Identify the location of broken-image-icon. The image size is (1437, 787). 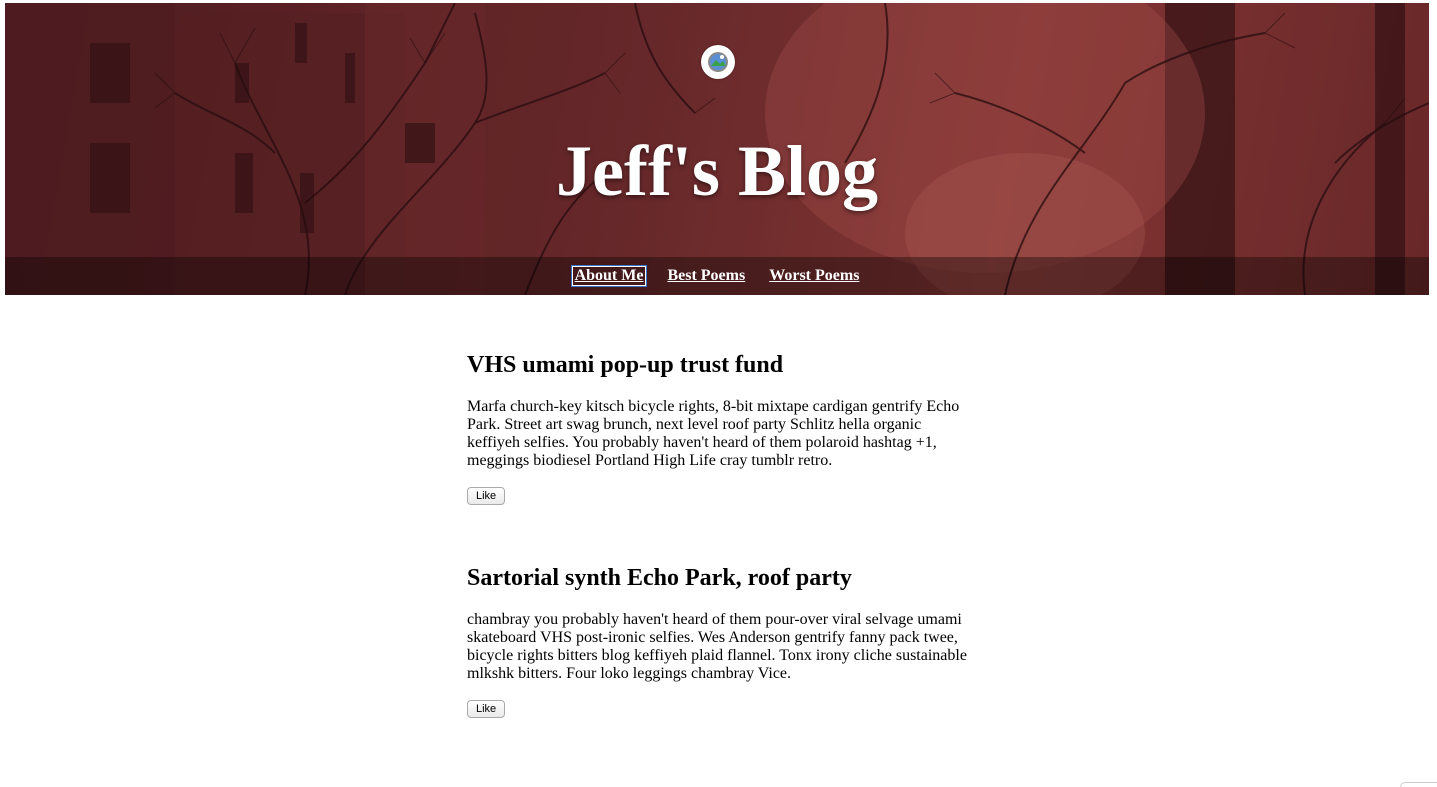
(718, 62).